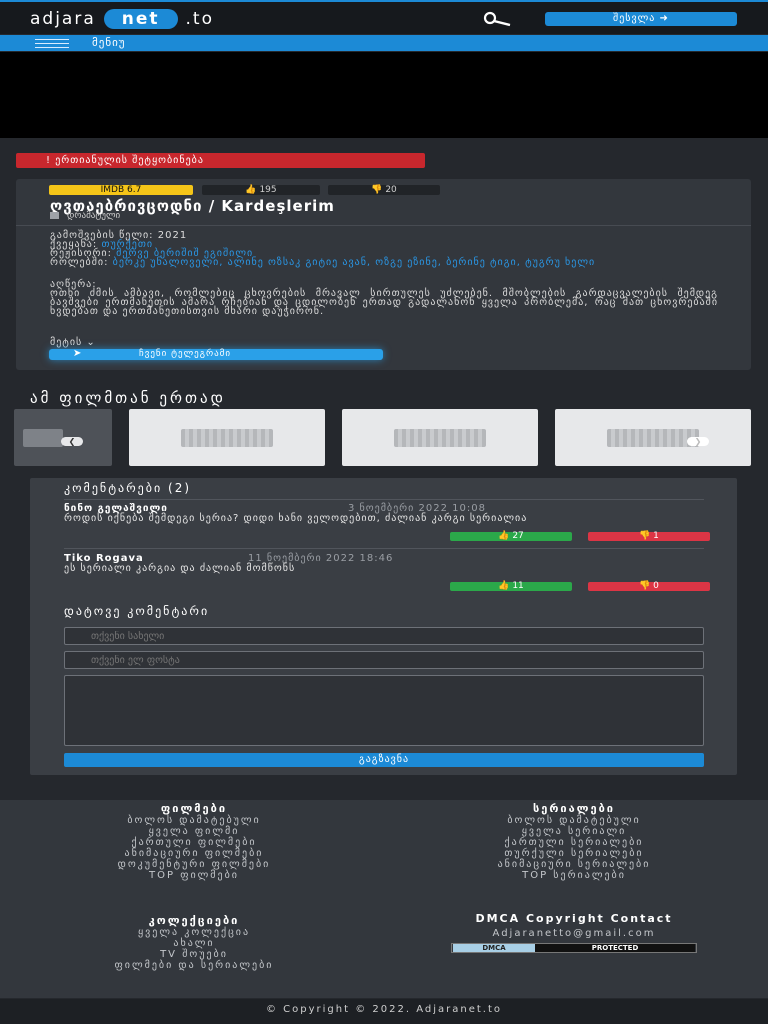  What do you see at coordinates (574, 864) in the screenshot?
I see `footer-link: ანიმაციური სერიალები` at bounding box center [574, 864].